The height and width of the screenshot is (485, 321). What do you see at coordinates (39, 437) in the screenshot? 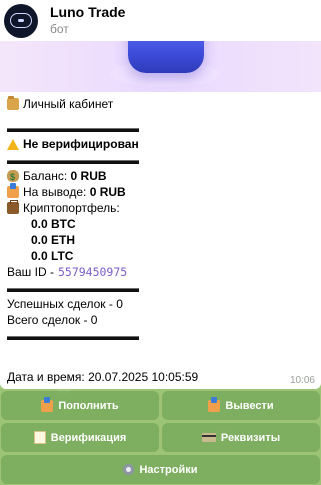
I see `memo-icon` at bounding box center [39, 437].